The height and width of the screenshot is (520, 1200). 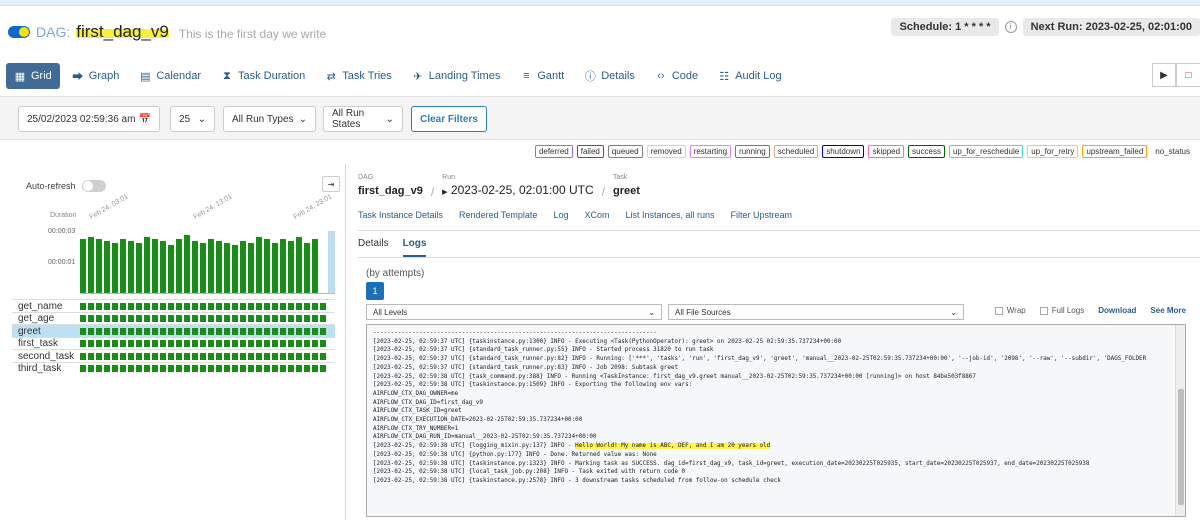 What do you see at coordinates (669, 215) in the screenshot?
I see `action-list-instances-all-runs: List Instances, all runs` at bounding box center [669, 215].